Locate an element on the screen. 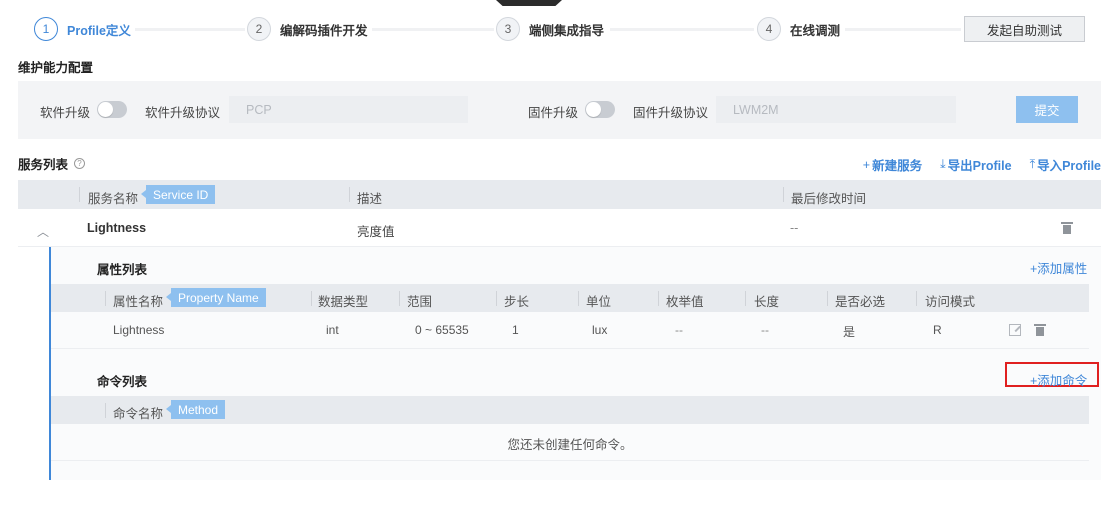  edit-icon is located at coordinates (1015, 330).